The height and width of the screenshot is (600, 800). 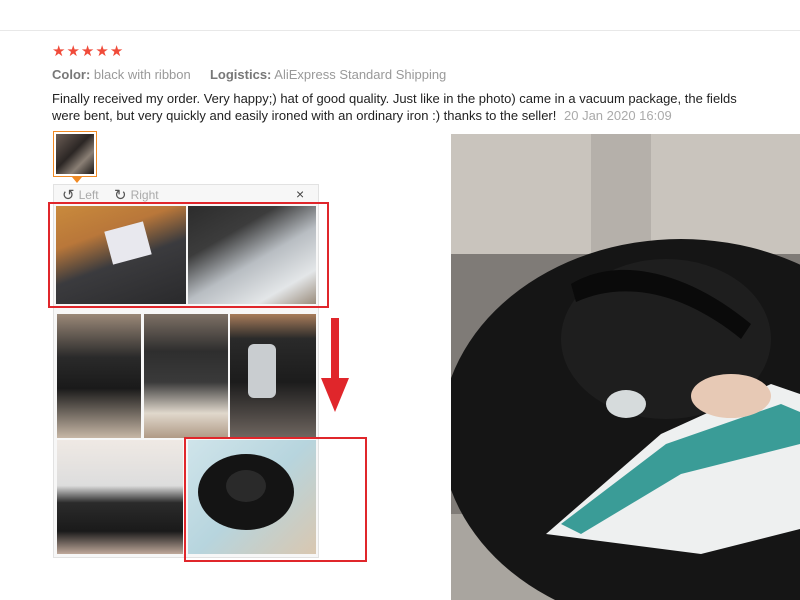 I want to click on logistics-label: Logistics:, so click(x=240, y=74).